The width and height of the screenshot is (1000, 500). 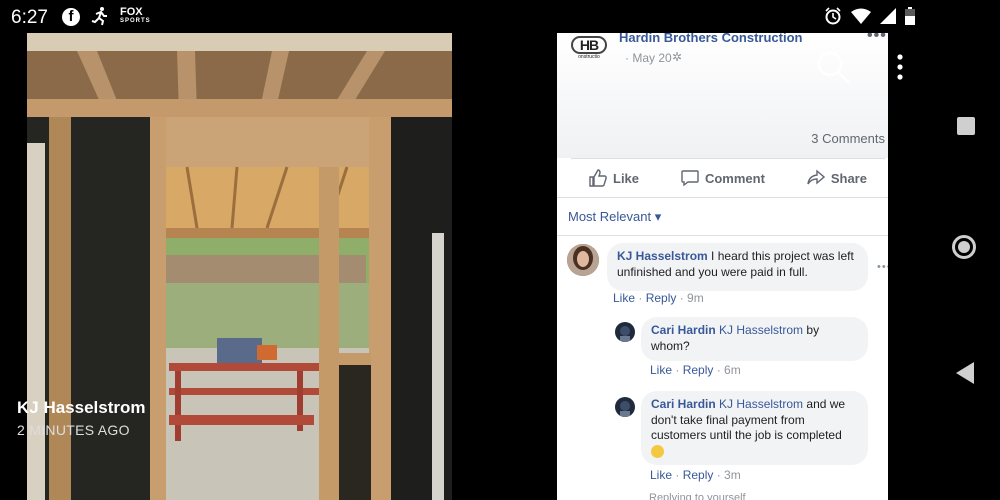 I want to click on facebook-icon: f, so click(x=71, y=17).